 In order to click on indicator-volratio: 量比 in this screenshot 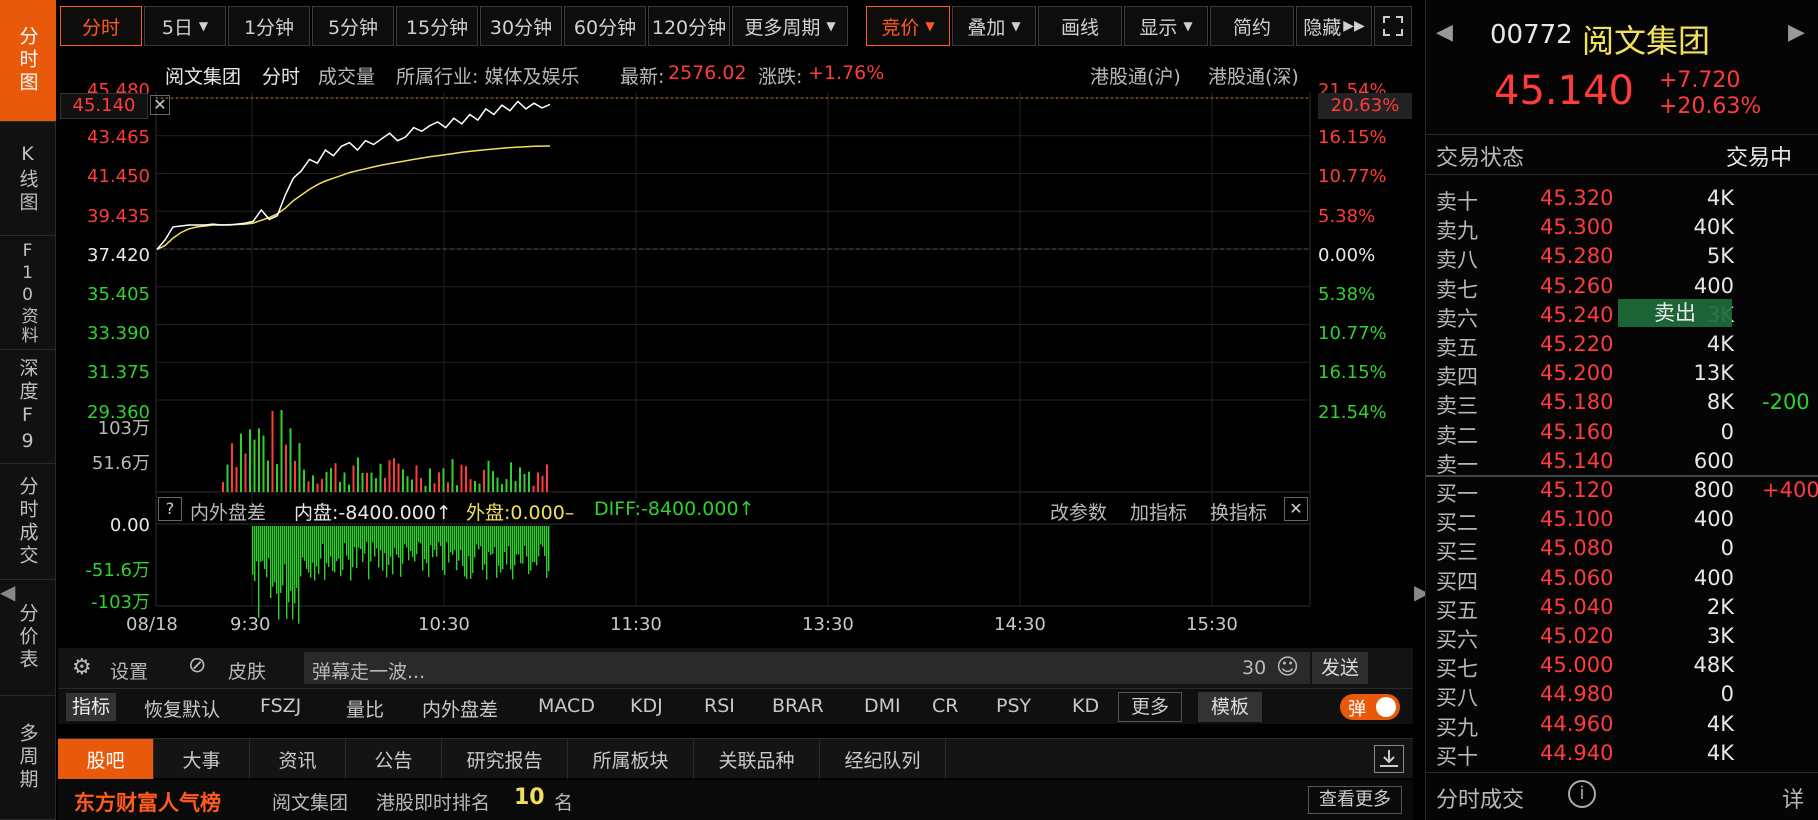, I will do `click(365, 708)`.